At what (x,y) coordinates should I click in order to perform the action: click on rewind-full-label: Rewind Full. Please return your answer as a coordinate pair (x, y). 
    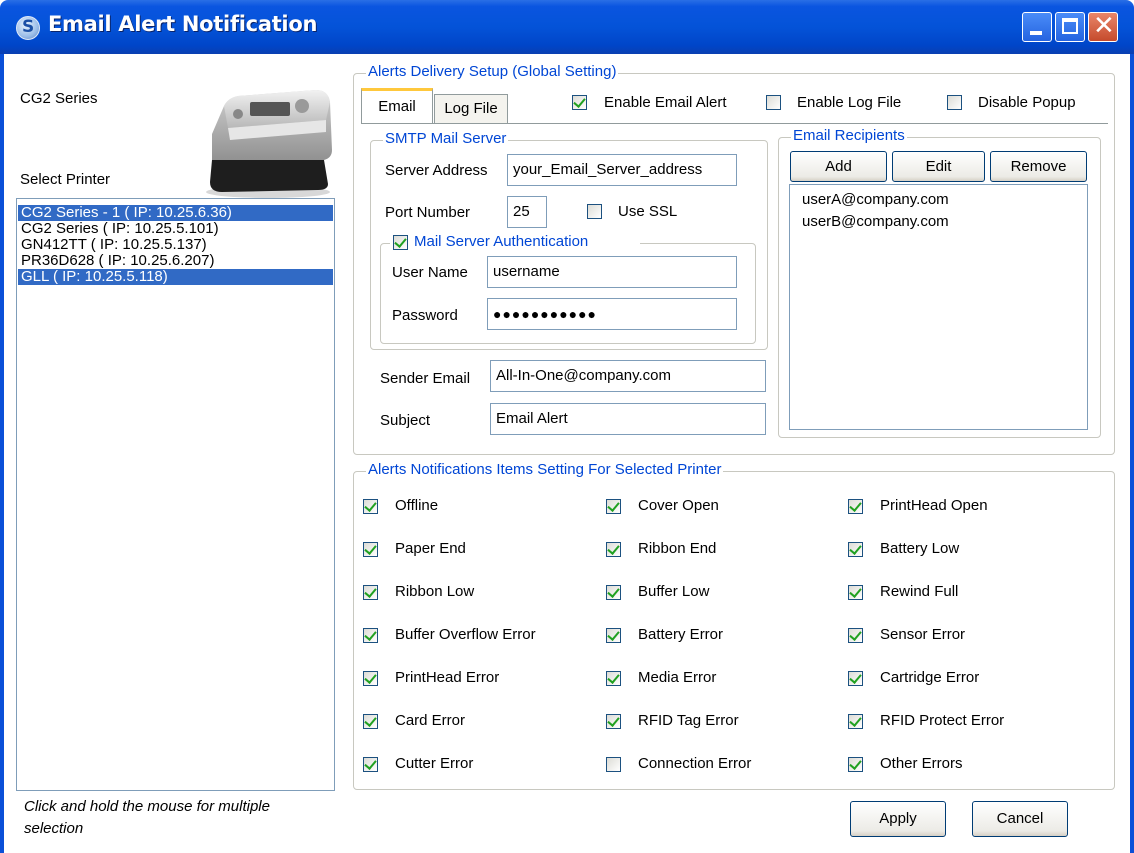
    Looking at the image, I should click on (919, 591).